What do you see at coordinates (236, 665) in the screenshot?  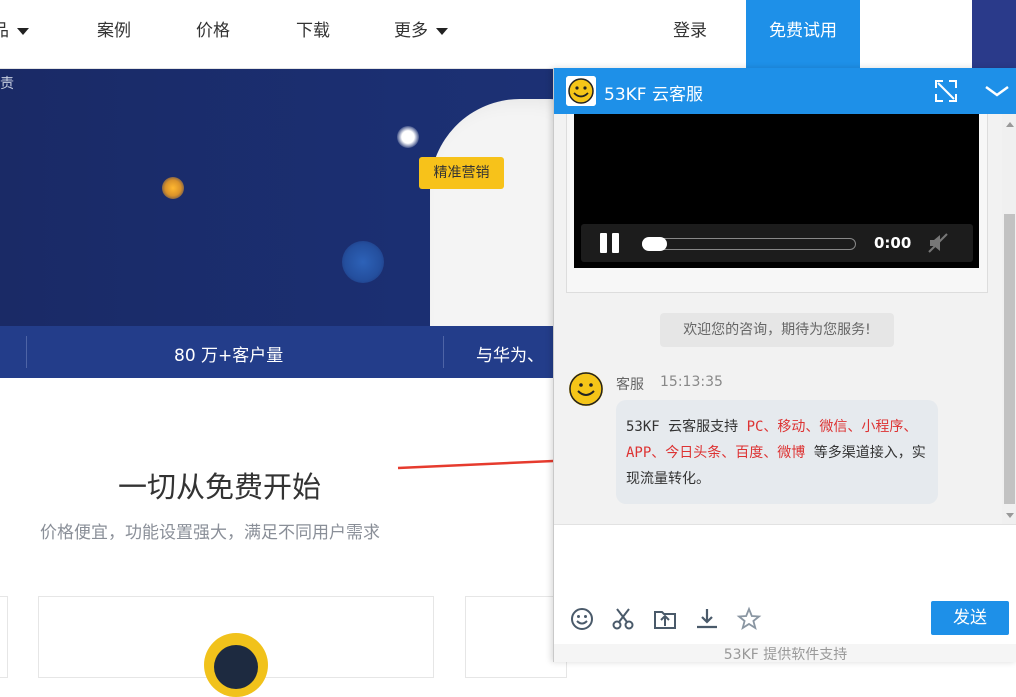 I see `plan-logo-icon` at bounding box center [236, 665].